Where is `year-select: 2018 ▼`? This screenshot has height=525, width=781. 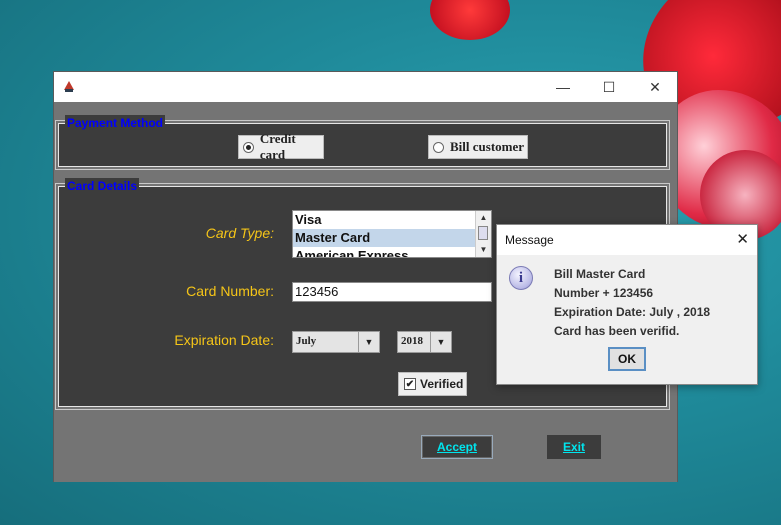 year-select: 2018 ▼ is located at coordinates (424, 342).